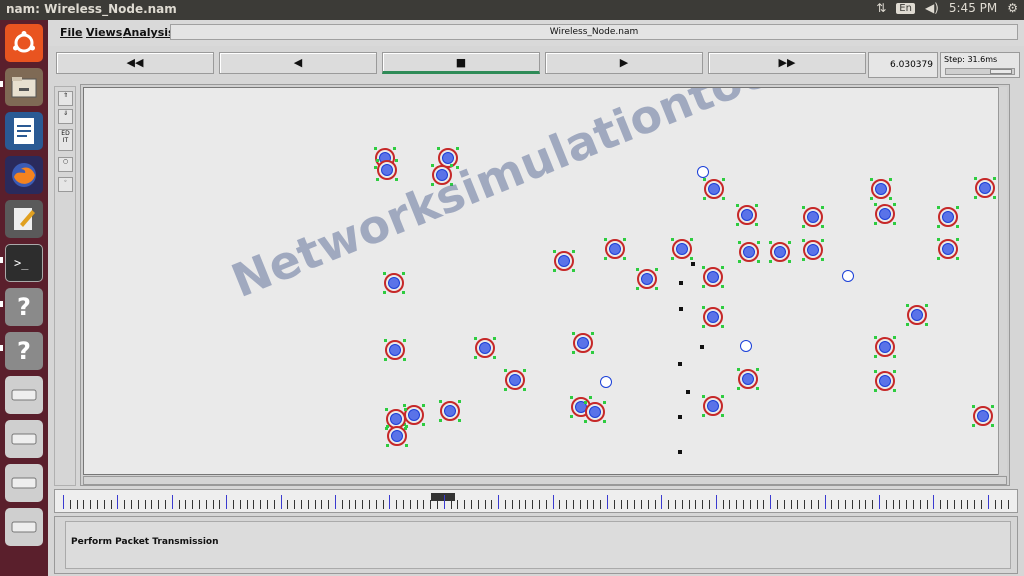  I want to click on menu-analysis: Analysis, so click(149, 32).